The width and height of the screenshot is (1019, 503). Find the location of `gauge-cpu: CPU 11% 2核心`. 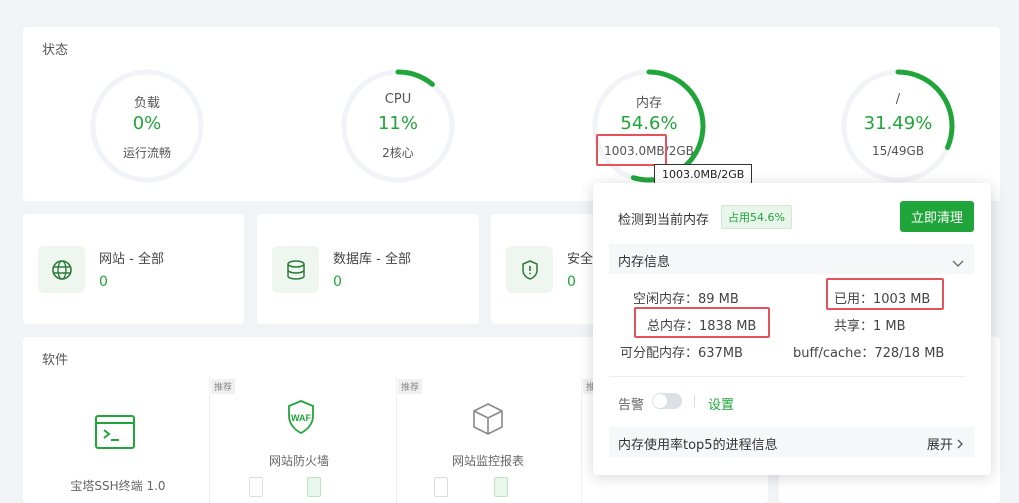

gauge-cpu: CPU 11% 2核心 is located at coordinates (398, 126).